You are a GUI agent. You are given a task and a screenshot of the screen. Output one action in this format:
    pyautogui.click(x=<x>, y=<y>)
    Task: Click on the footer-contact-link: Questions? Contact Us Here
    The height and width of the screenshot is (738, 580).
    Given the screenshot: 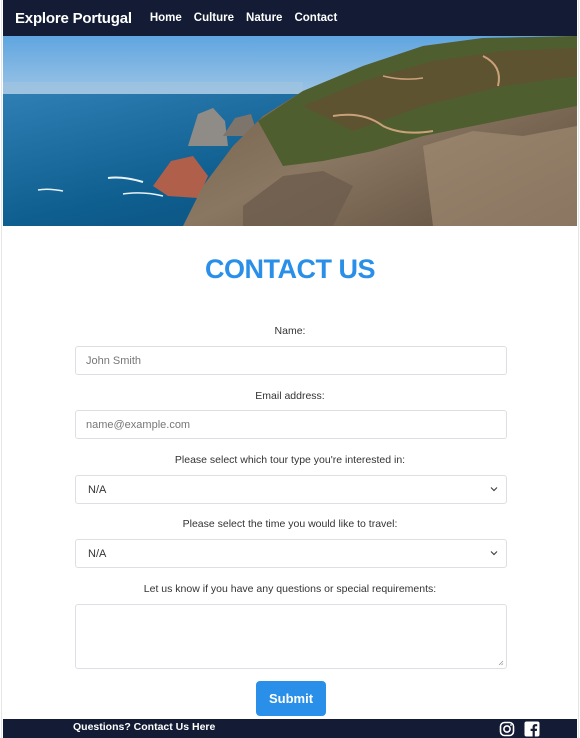 What is the action you would take?
    pyautogui.click(x=144, y=727)
    